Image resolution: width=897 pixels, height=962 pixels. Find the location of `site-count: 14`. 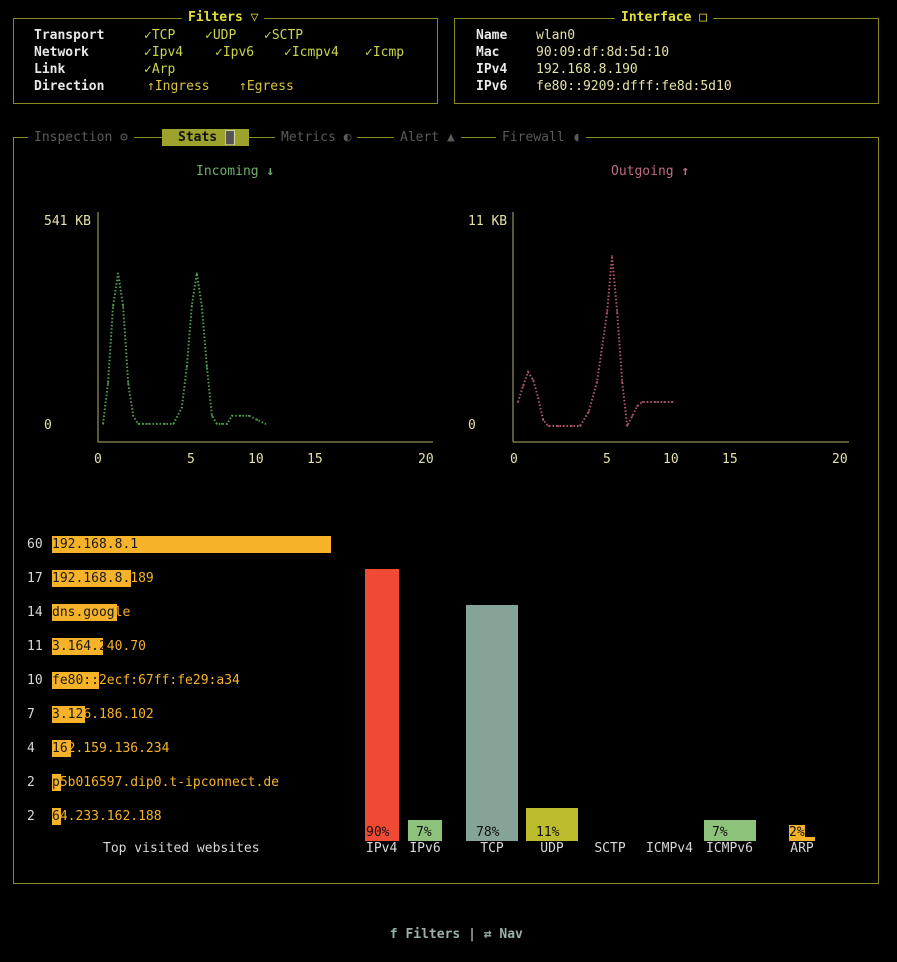

site-count: 14 is located at coordinates (35, 612).